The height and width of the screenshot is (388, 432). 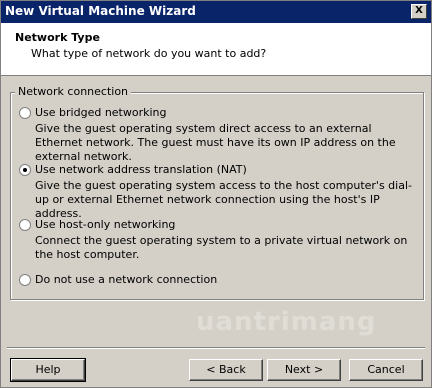 I want to click on watermark: uantrimang, so click(x=286, y=322).